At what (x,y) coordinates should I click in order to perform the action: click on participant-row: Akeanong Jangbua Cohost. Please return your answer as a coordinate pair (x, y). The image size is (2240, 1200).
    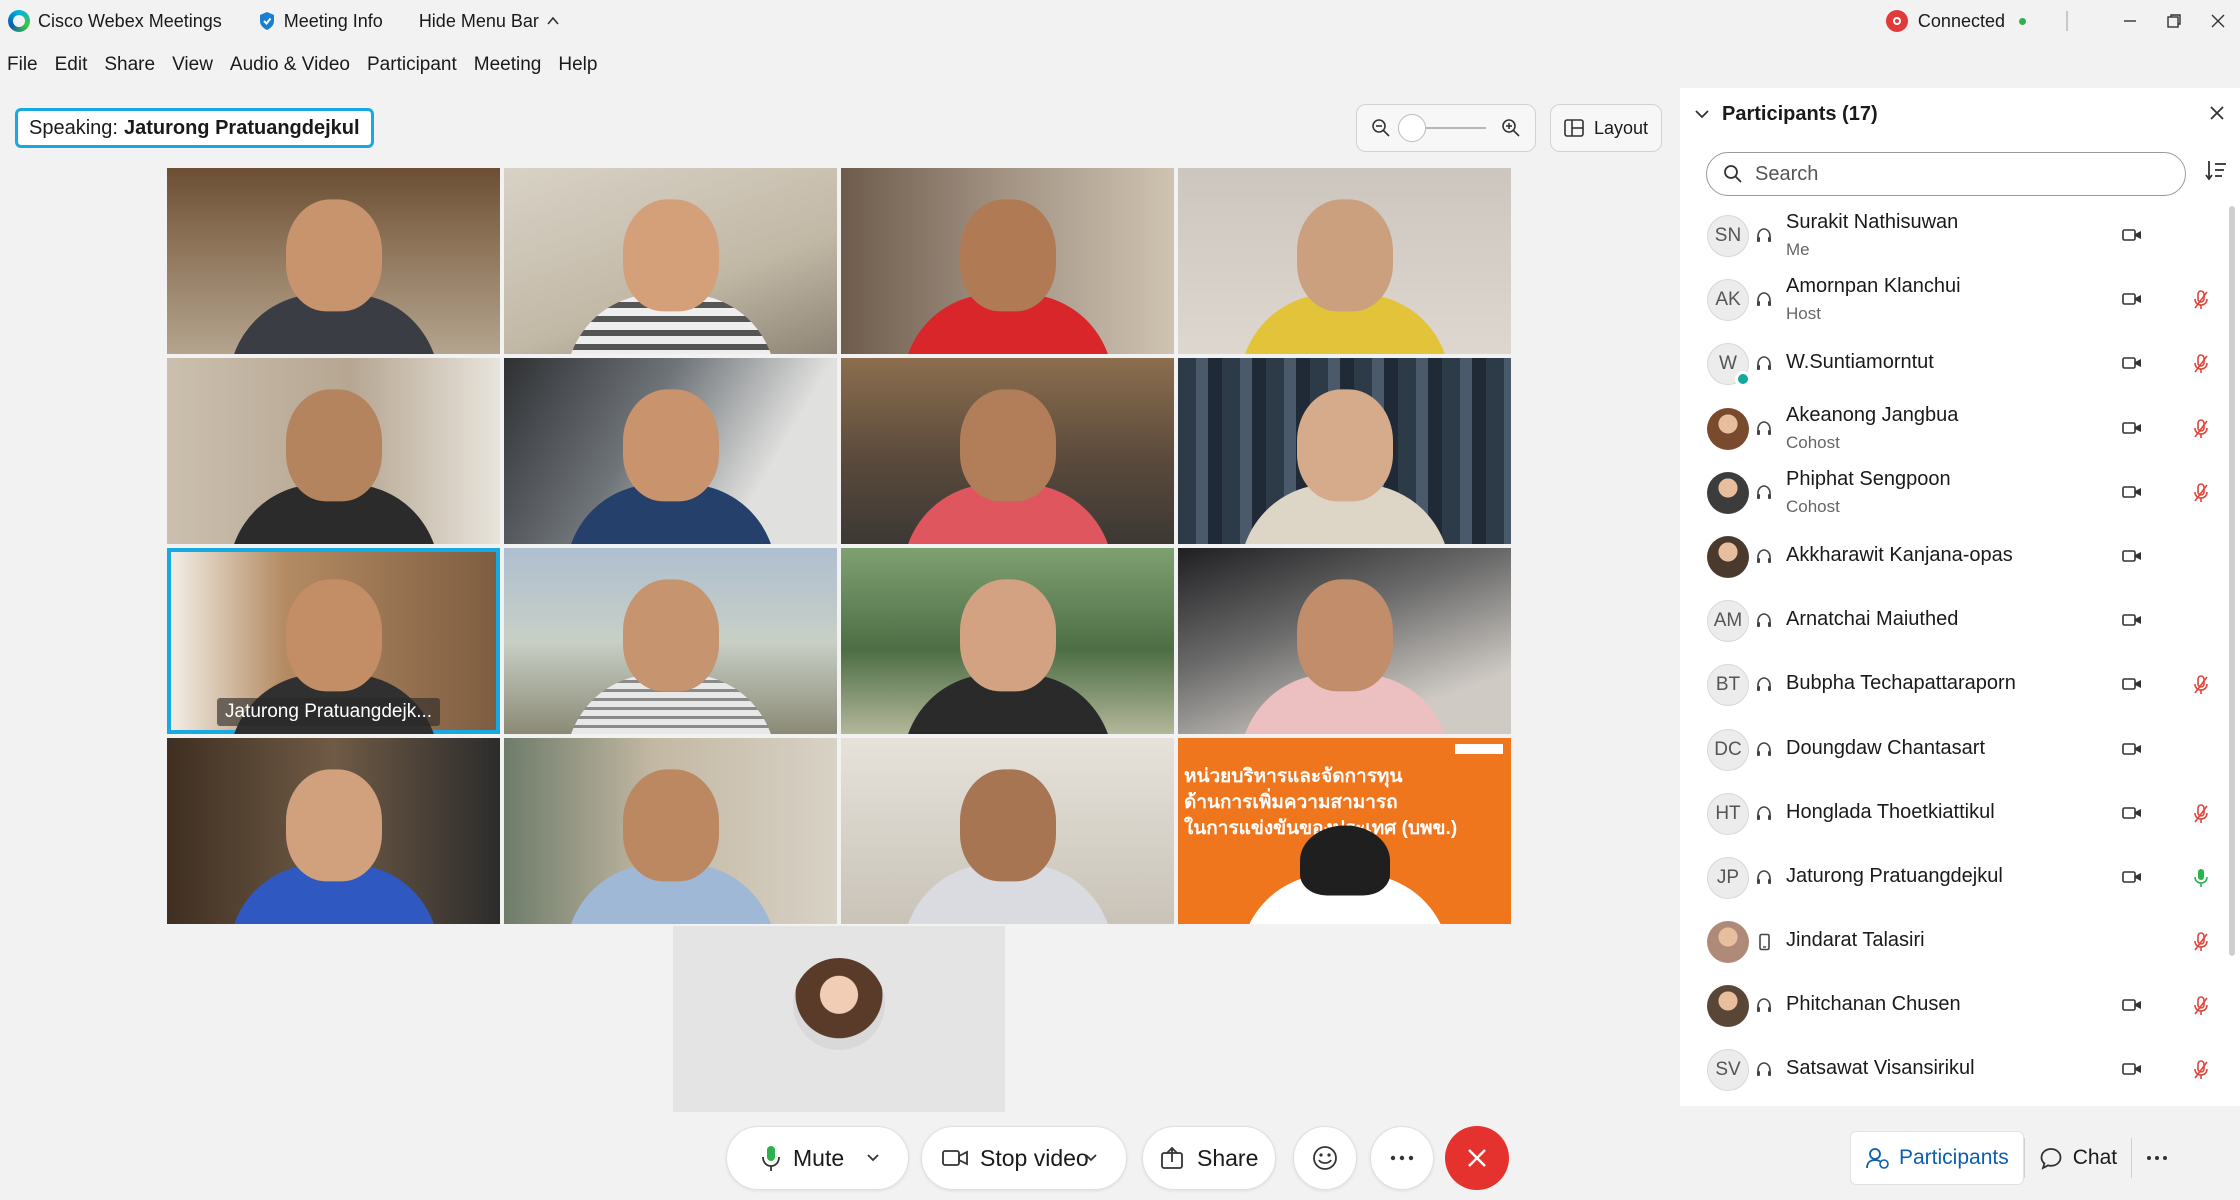
    Looking at the image, I should click on (1954, 429).